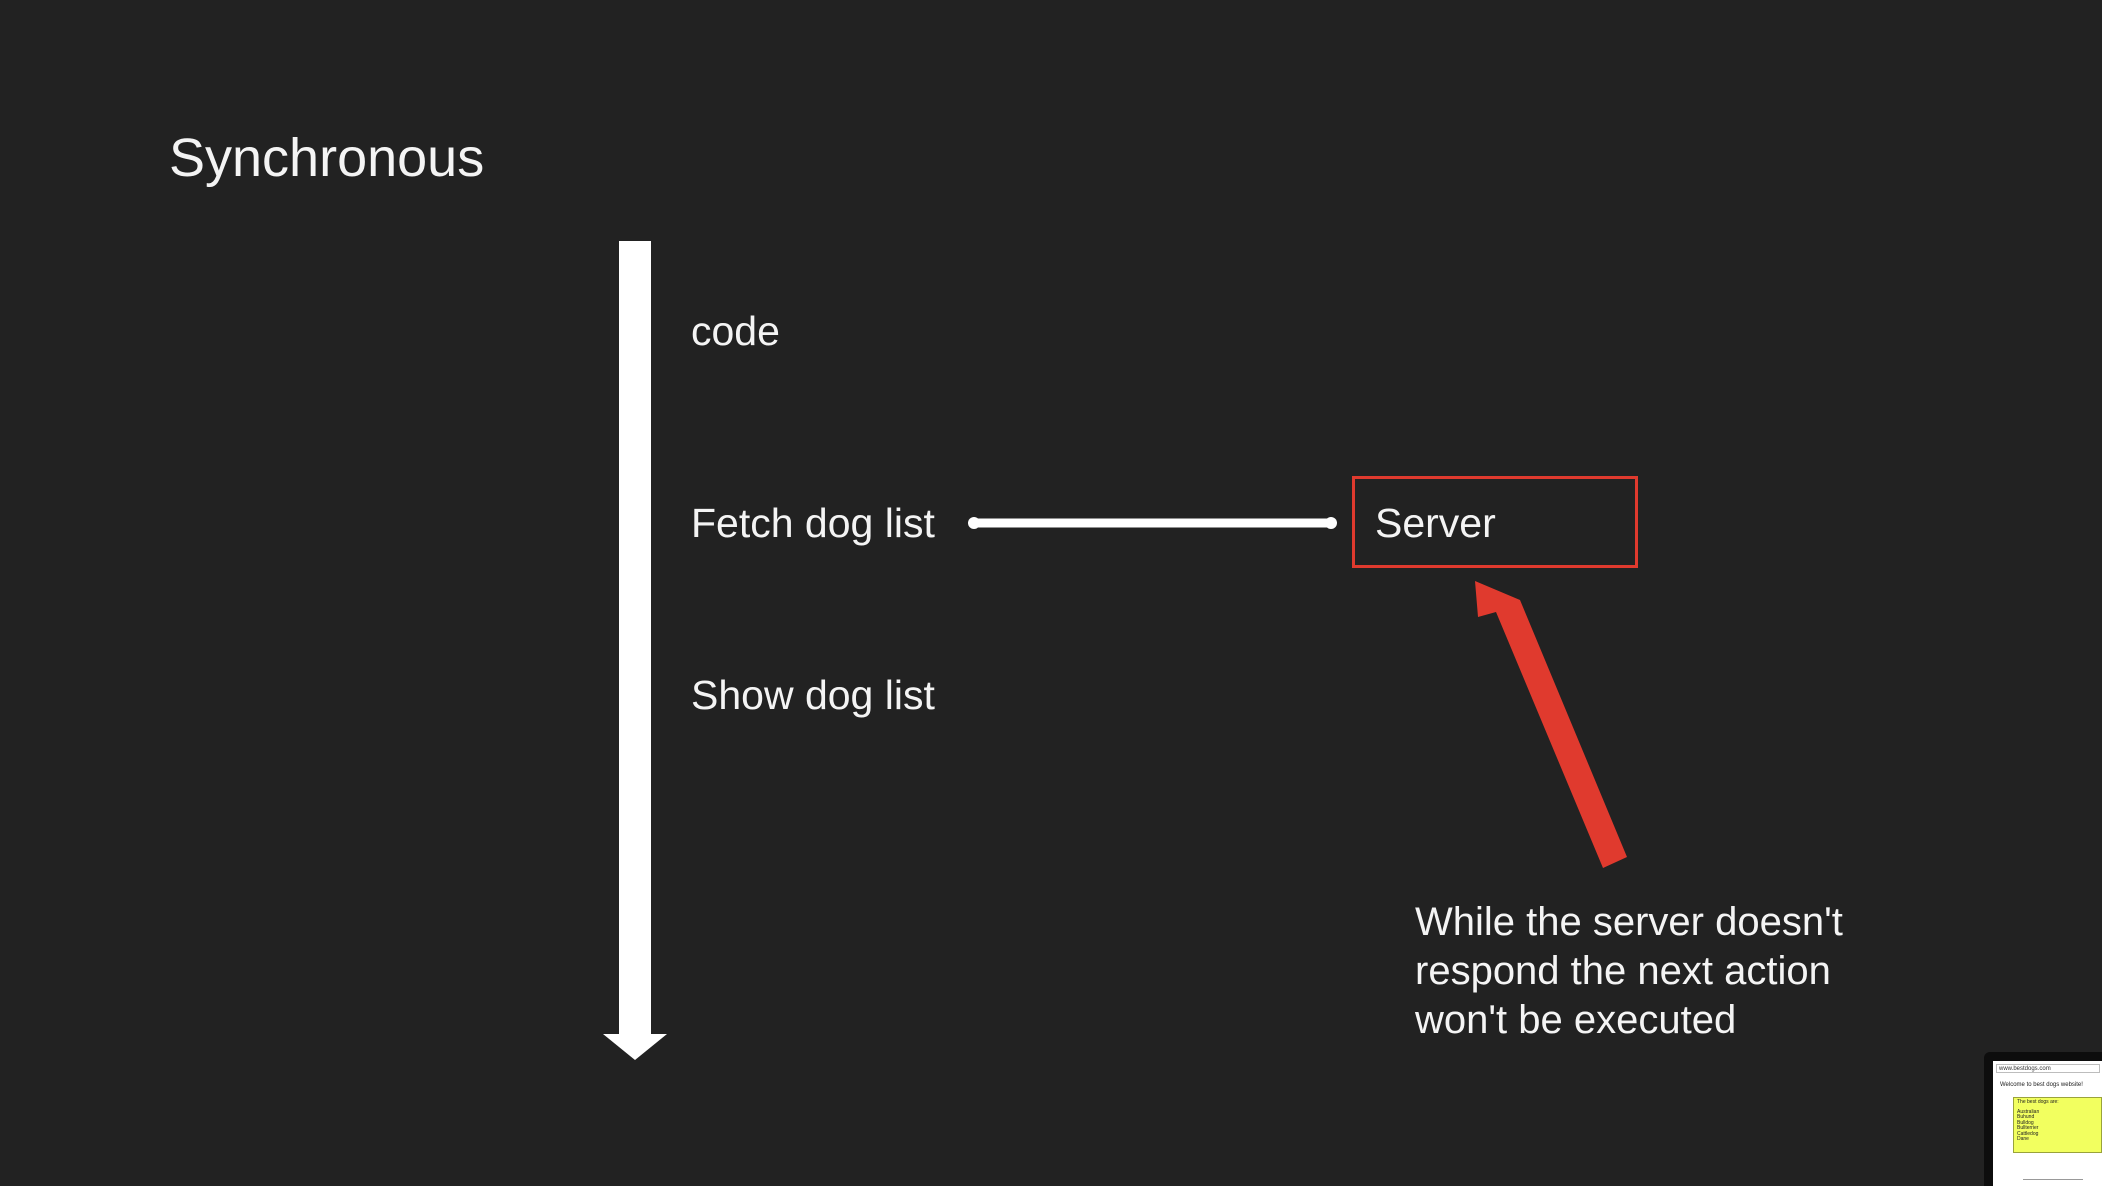 The width and height of the screenshot is (2102, 1186). Describe the element at coordinates (813, 695) in the screenshot. I see `step-show-dog-list: Show dog list` at that location.